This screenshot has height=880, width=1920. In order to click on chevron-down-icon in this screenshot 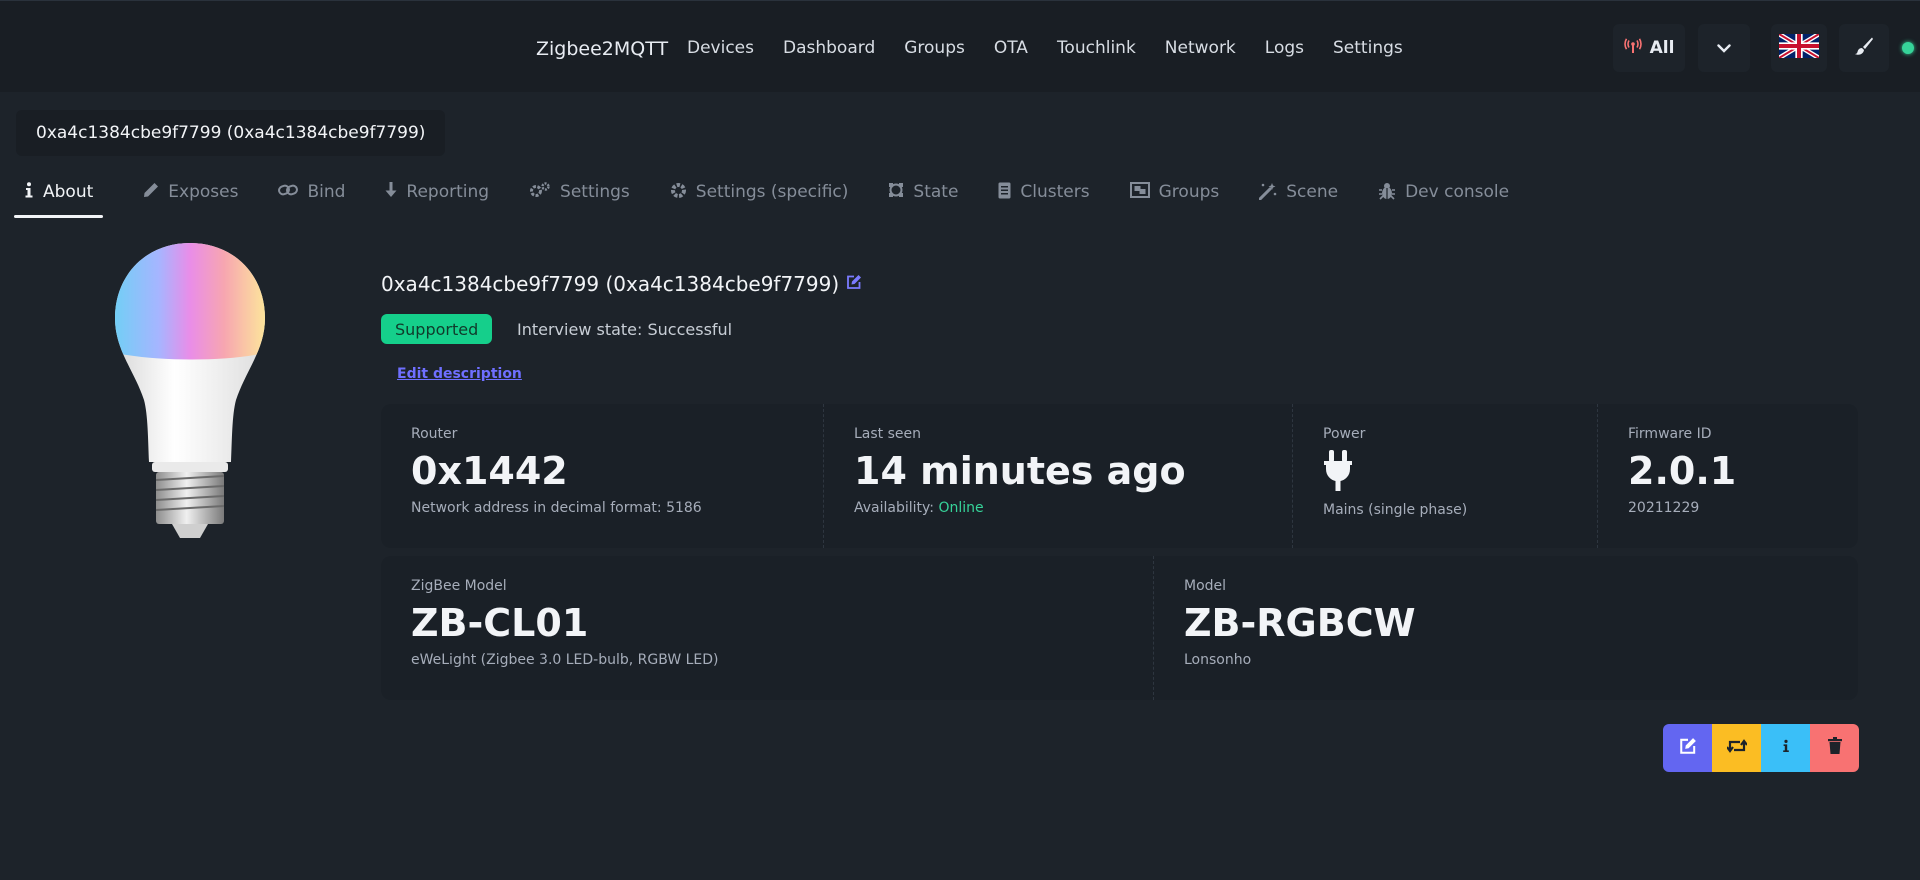, I will do `click(1724, 48)`.